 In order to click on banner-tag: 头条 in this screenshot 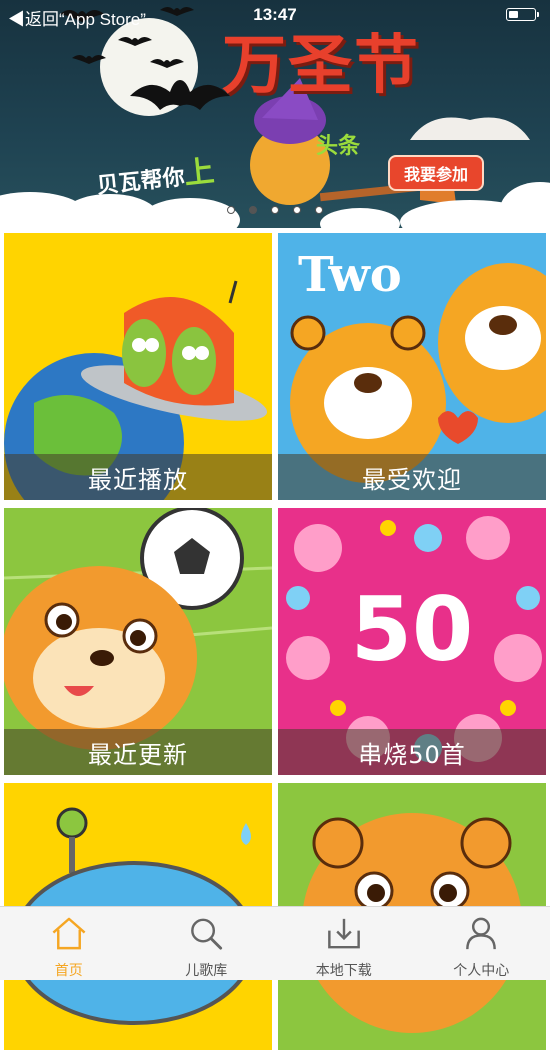, I will do `click(338, 144)`.